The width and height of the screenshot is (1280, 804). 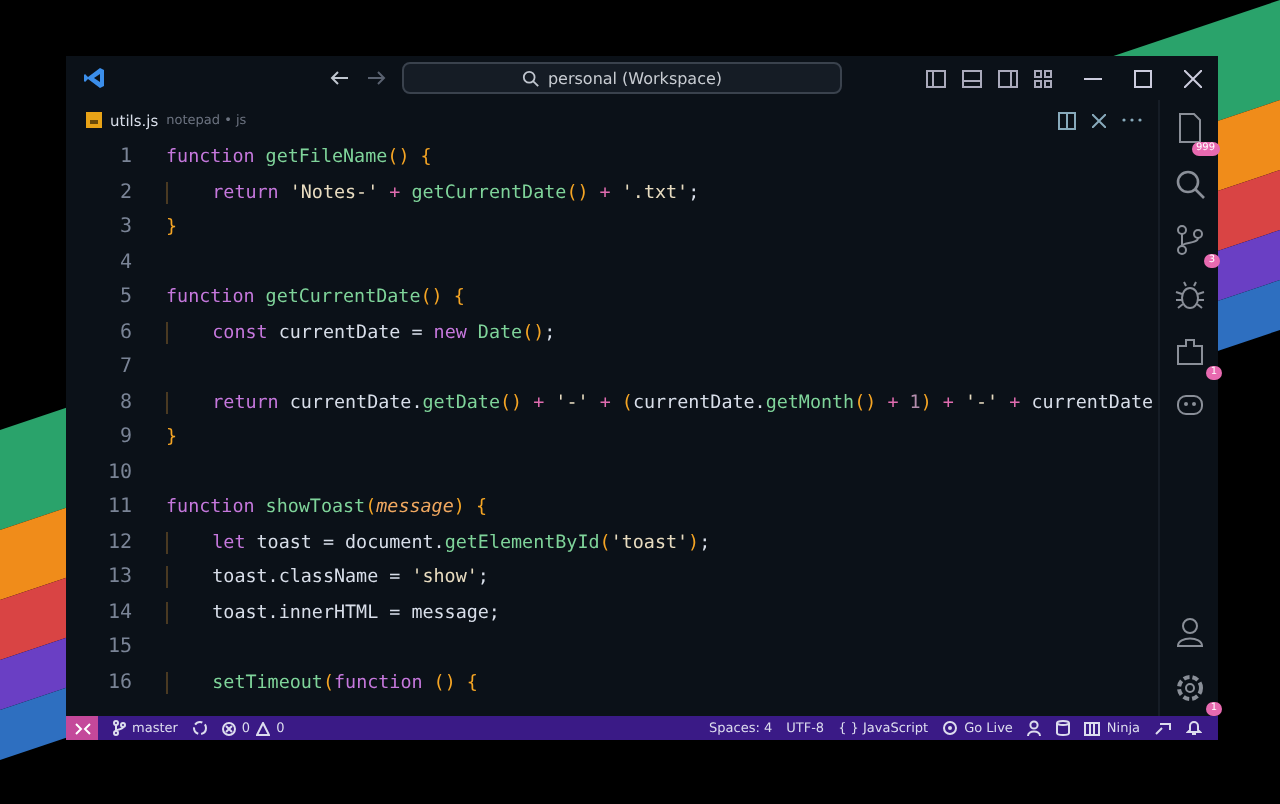 What do you see at coordinates (361, 332) in the screenshot?
I see `code-line: const currentDate = new Date();` at bounding box center [361, 332].